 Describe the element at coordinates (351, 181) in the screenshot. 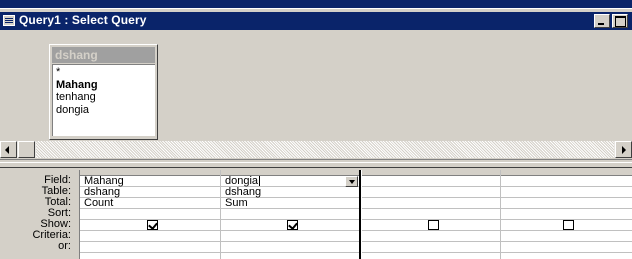

I see `chevron-down-icon` at that location.